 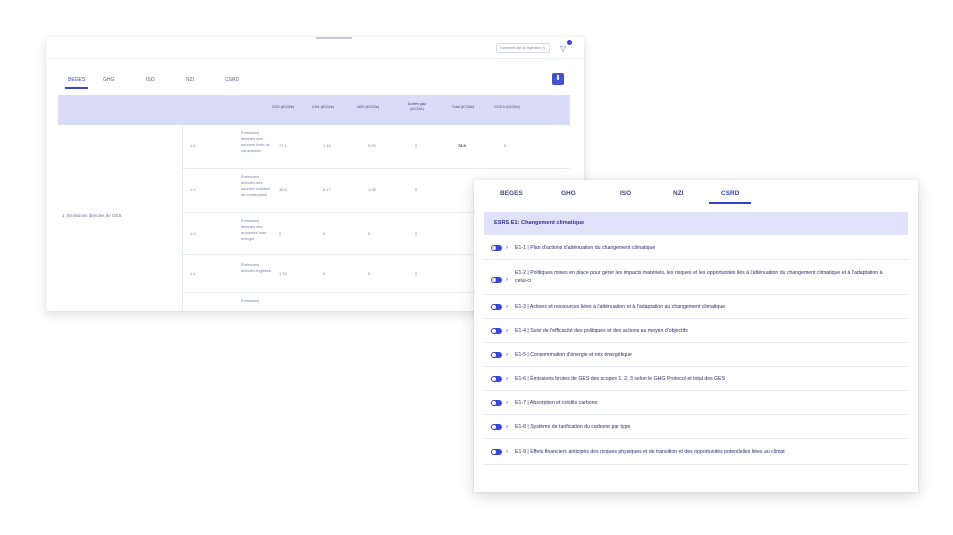 What do you see at coordinates (190, 83) in the screenshot?
I see `back-tab-nzi: NZI` at bounding box center [190, 83].